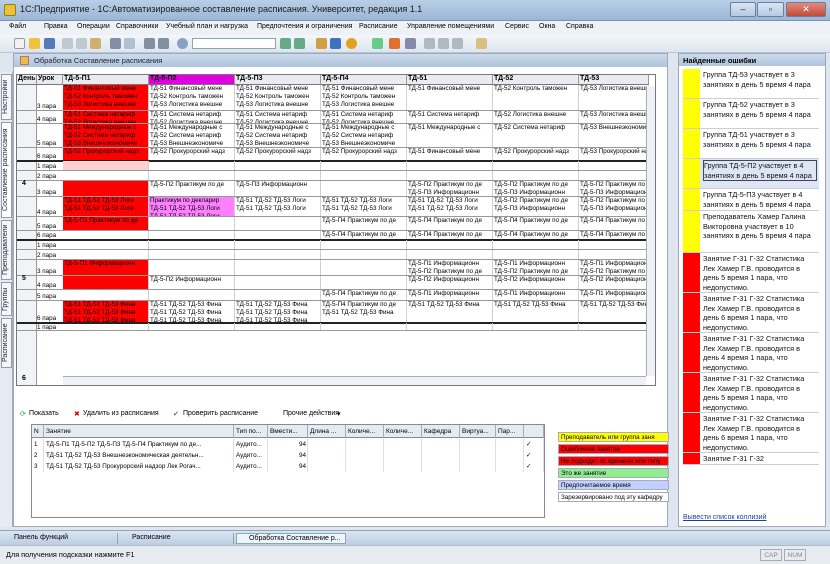 This screenshot has width=830, height=564. What do you see at coordinates (129, 43) in the screenshot?
I see `preview-icon` at bounding box center [129, 43].